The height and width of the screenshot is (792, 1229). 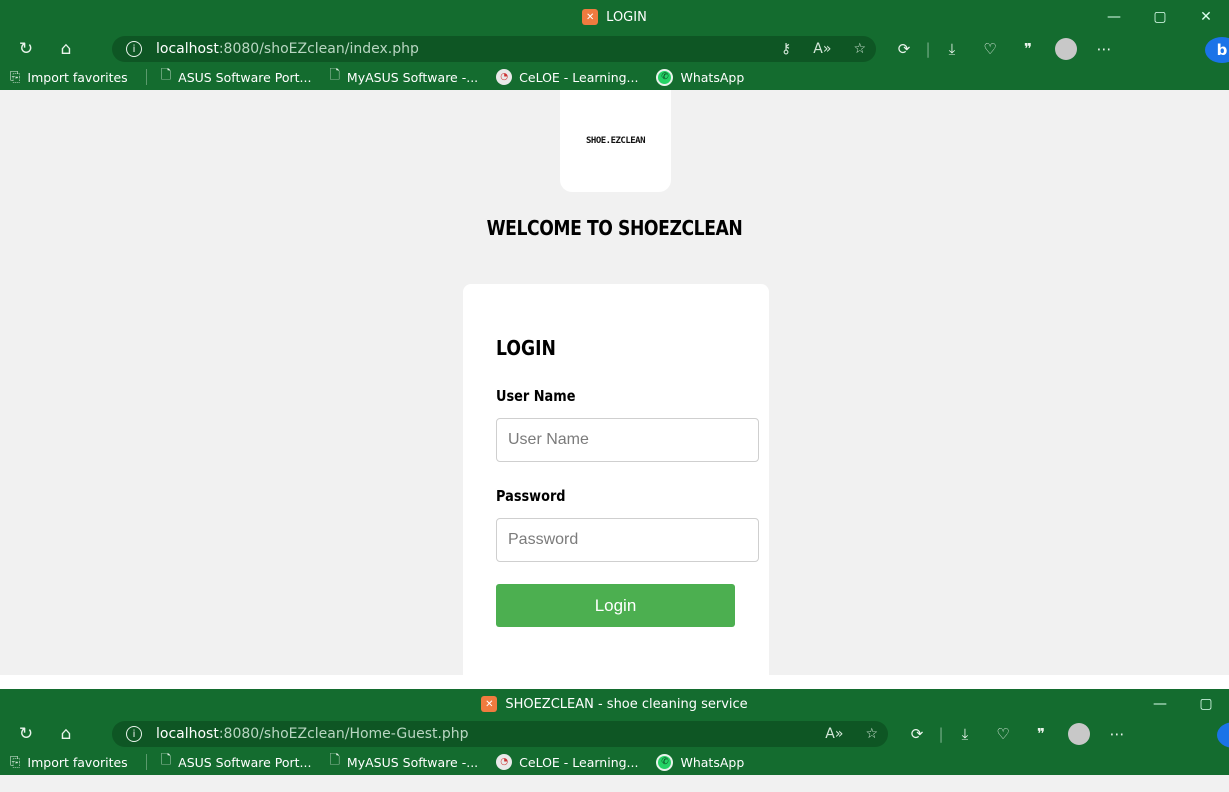 I want to click on logo-card: SHOE.EZCLEAN, so click(x=615, y=141).